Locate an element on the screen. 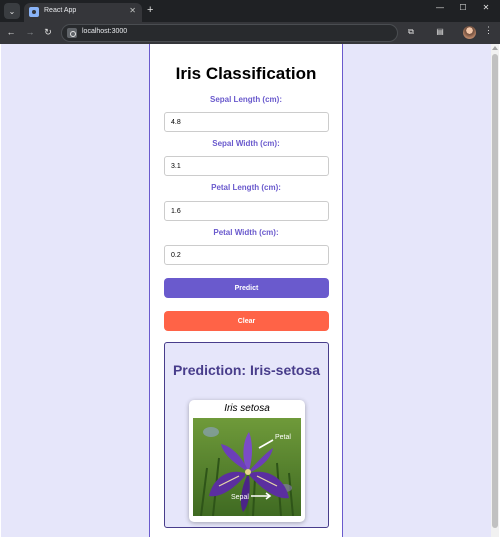 The image size is (500, 538). scroll-up-arrow-icon is located at coordinates (495, 48).